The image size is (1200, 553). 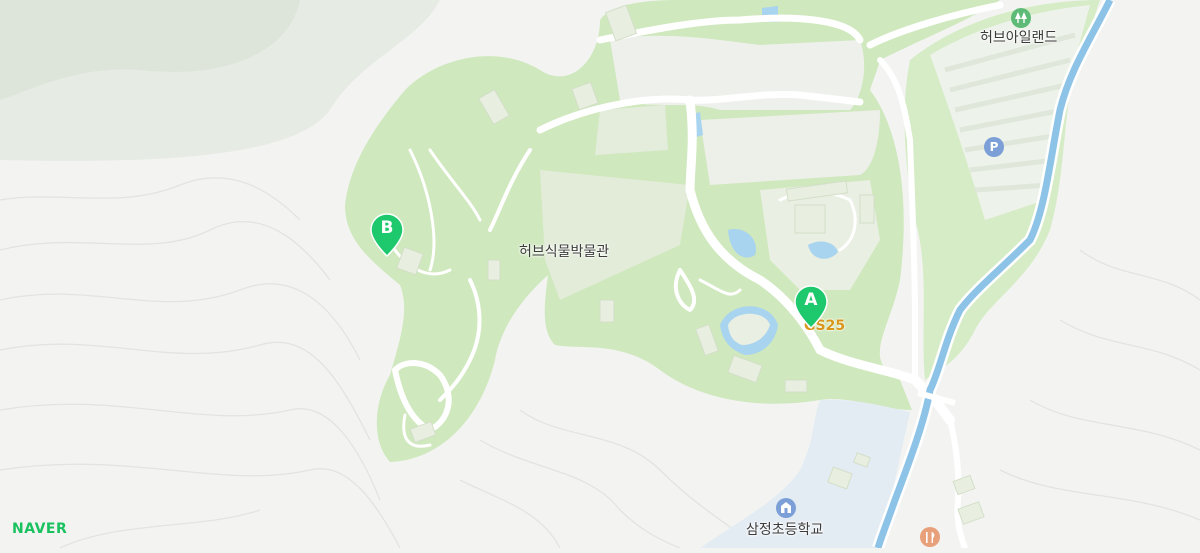 What do you see at coordinates (564, 251) in the screenshot?
I see `museum-label: 허브식물박물관` at bounding box center [564, 251].